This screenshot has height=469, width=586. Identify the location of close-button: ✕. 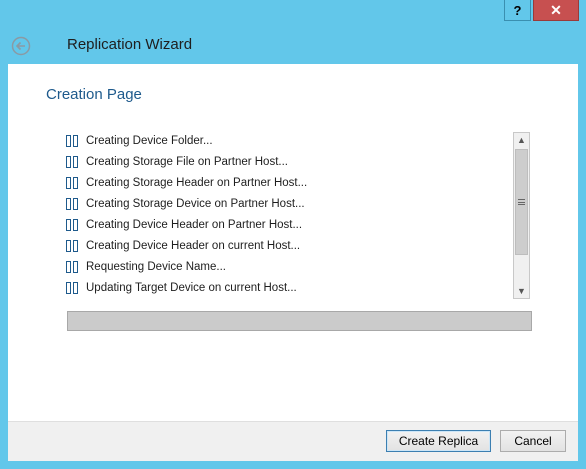
(556, 10).